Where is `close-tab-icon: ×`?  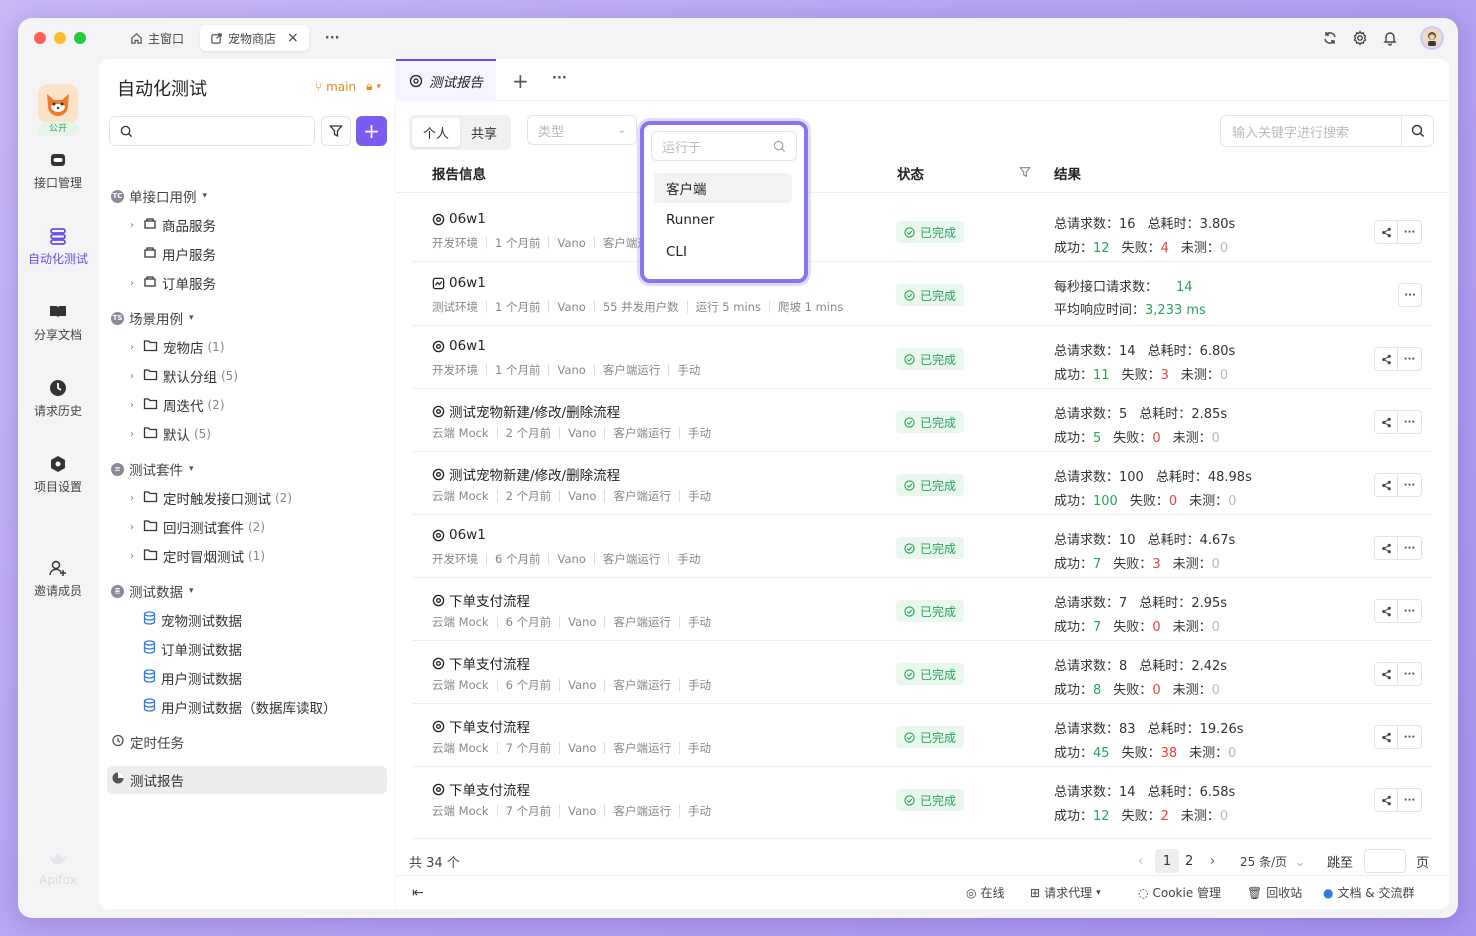 close-tab-icon: × is located at coordinates (293, 38).